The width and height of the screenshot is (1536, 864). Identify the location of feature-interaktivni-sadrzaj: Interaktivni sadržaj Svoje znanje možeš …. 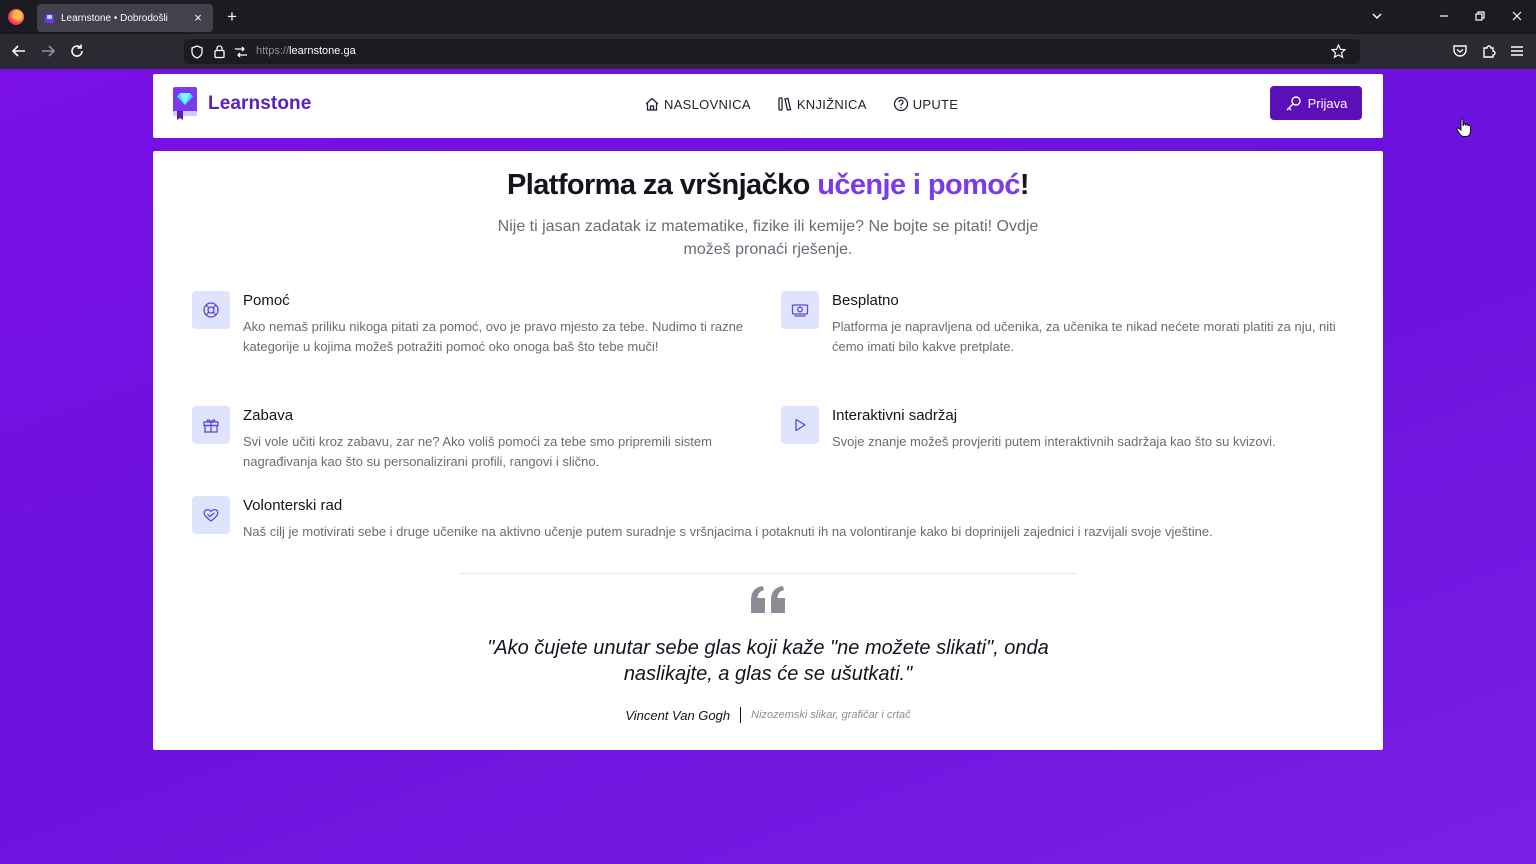
(1061, 431).